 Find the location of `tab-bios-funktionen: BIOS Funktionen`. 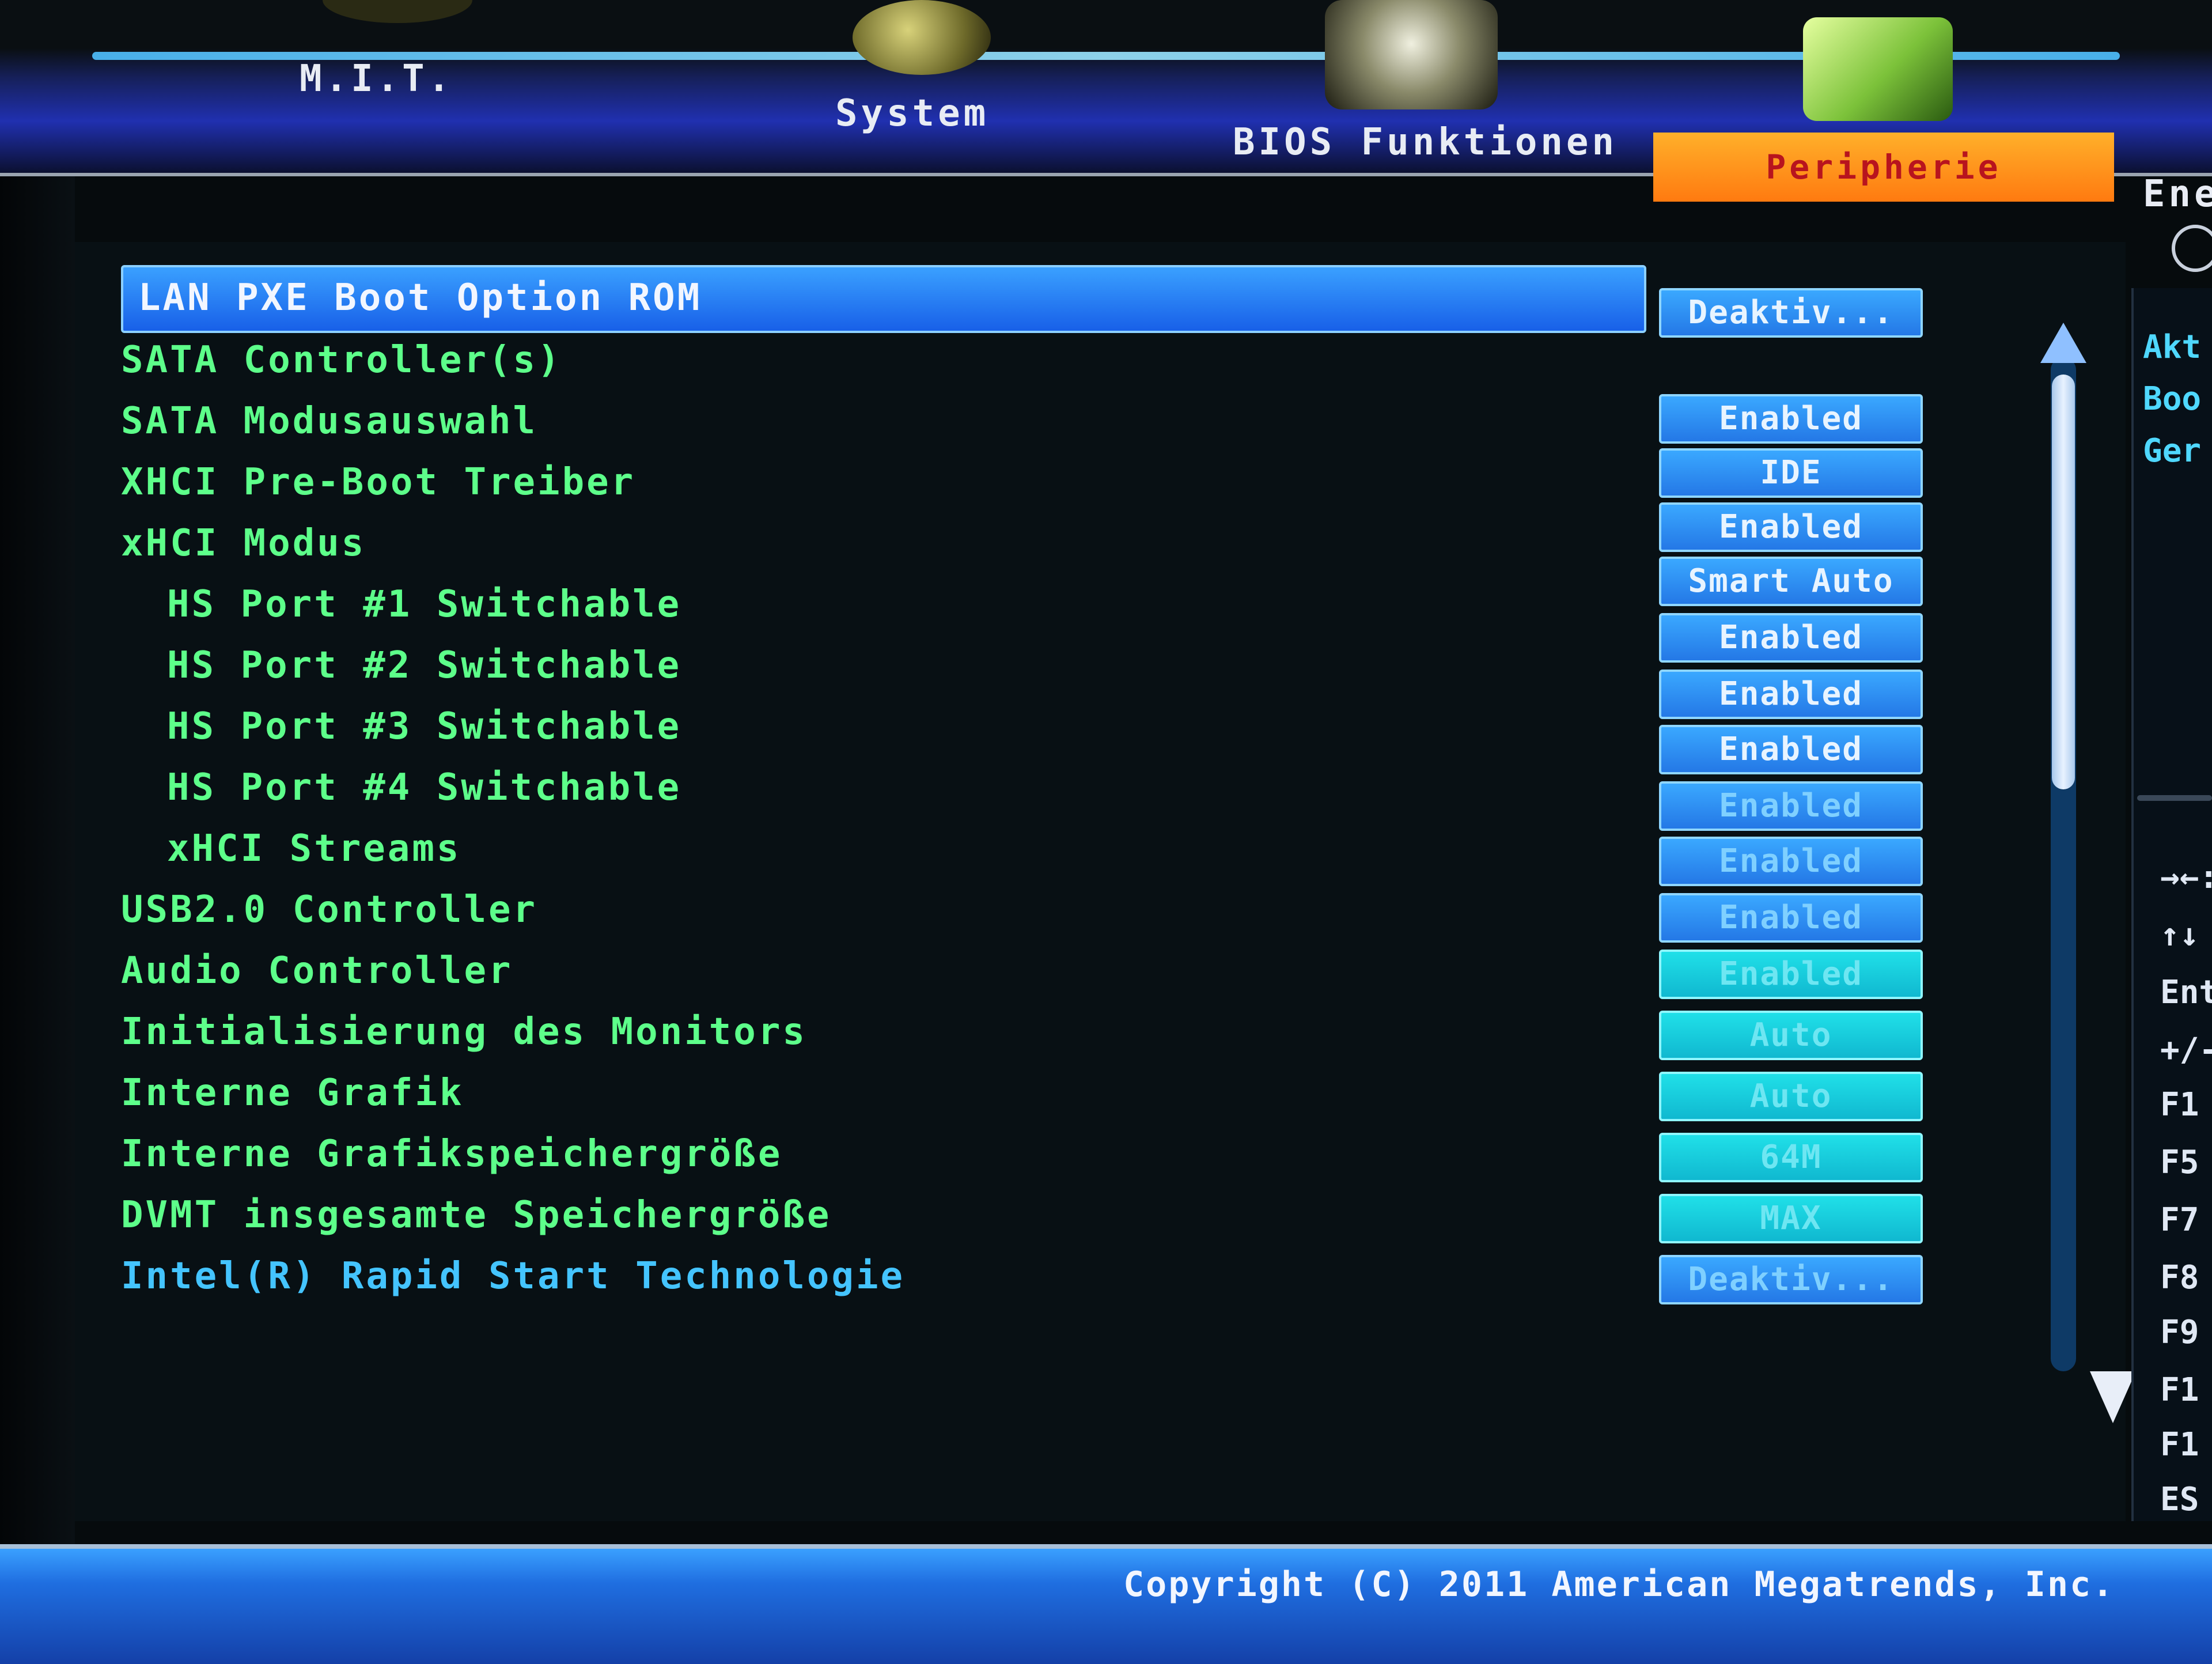

tab-bios-funktionen: BIOS Funktionen is located at coordinates (1425, 143).